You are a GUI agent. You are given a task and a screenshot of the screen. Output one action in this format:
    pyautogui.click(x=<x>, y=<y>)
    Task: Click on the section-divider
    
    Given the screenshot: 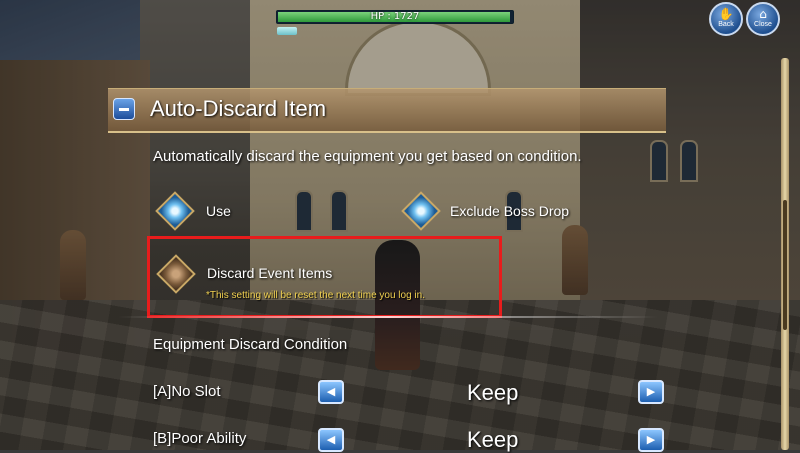 What is the action you would take?
    pyautogui.click(x=388, y=317)
    